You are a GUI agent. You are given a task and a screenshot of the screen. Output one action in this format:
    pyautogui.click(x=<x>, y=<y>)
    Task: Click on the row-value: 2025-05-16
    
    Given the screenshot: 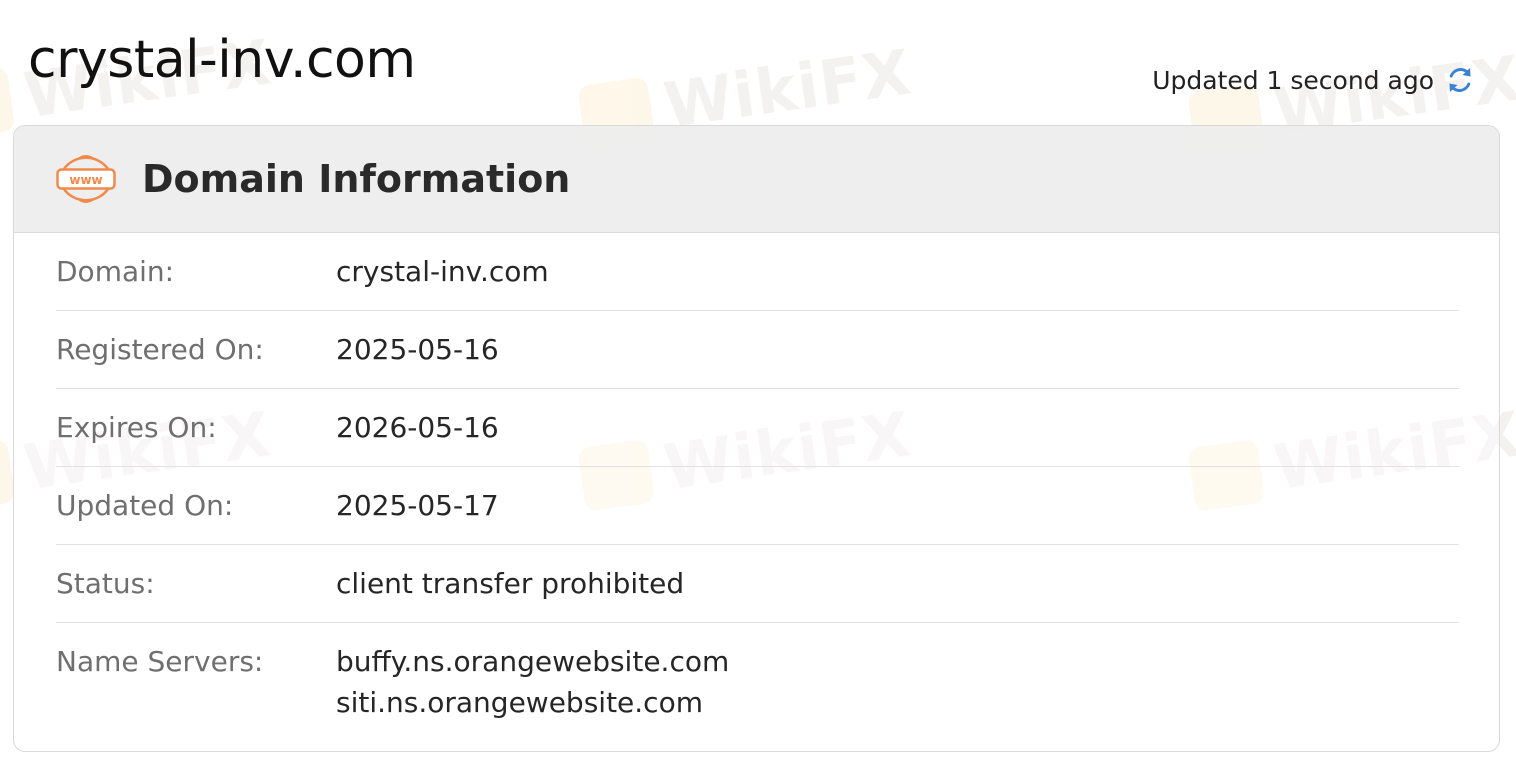 What is the action you would take?
    pyautogui.click(x=417, y=349)
    